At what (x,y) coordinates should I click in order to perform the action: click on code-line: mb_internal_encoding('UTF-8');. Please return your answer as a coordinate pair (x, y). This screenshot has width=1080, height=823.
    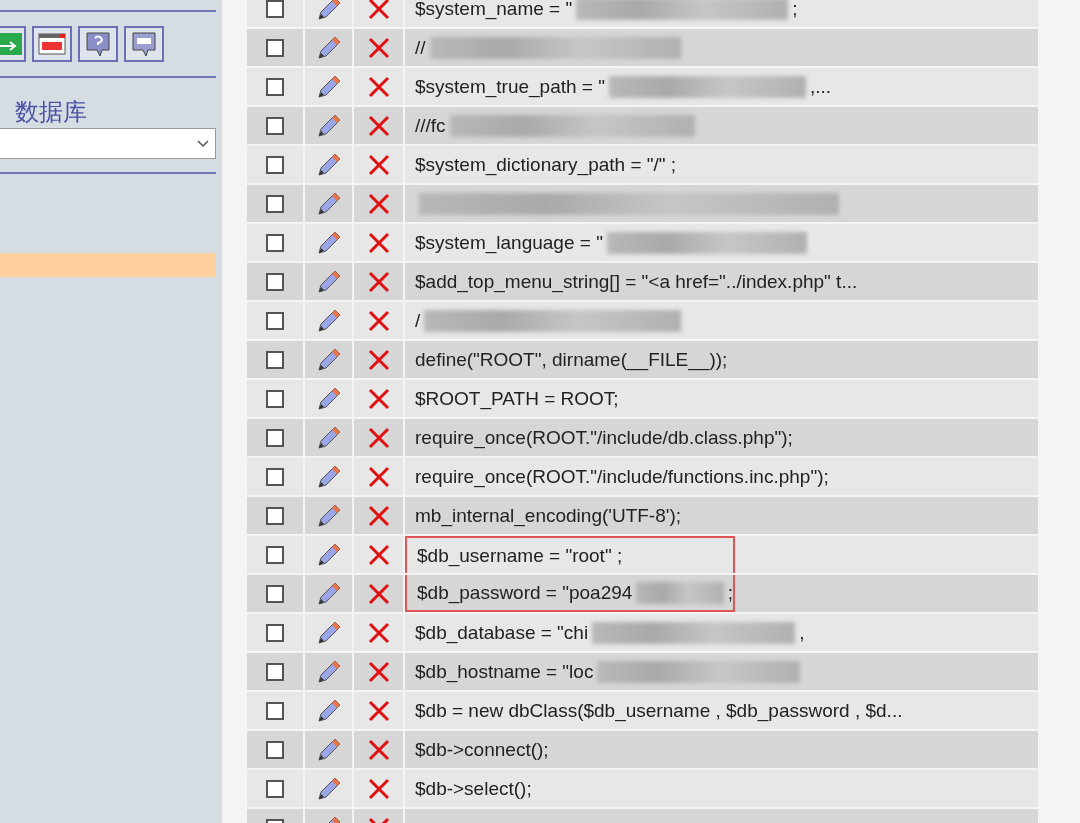
    Looking at the image, I should click on (548, 515).